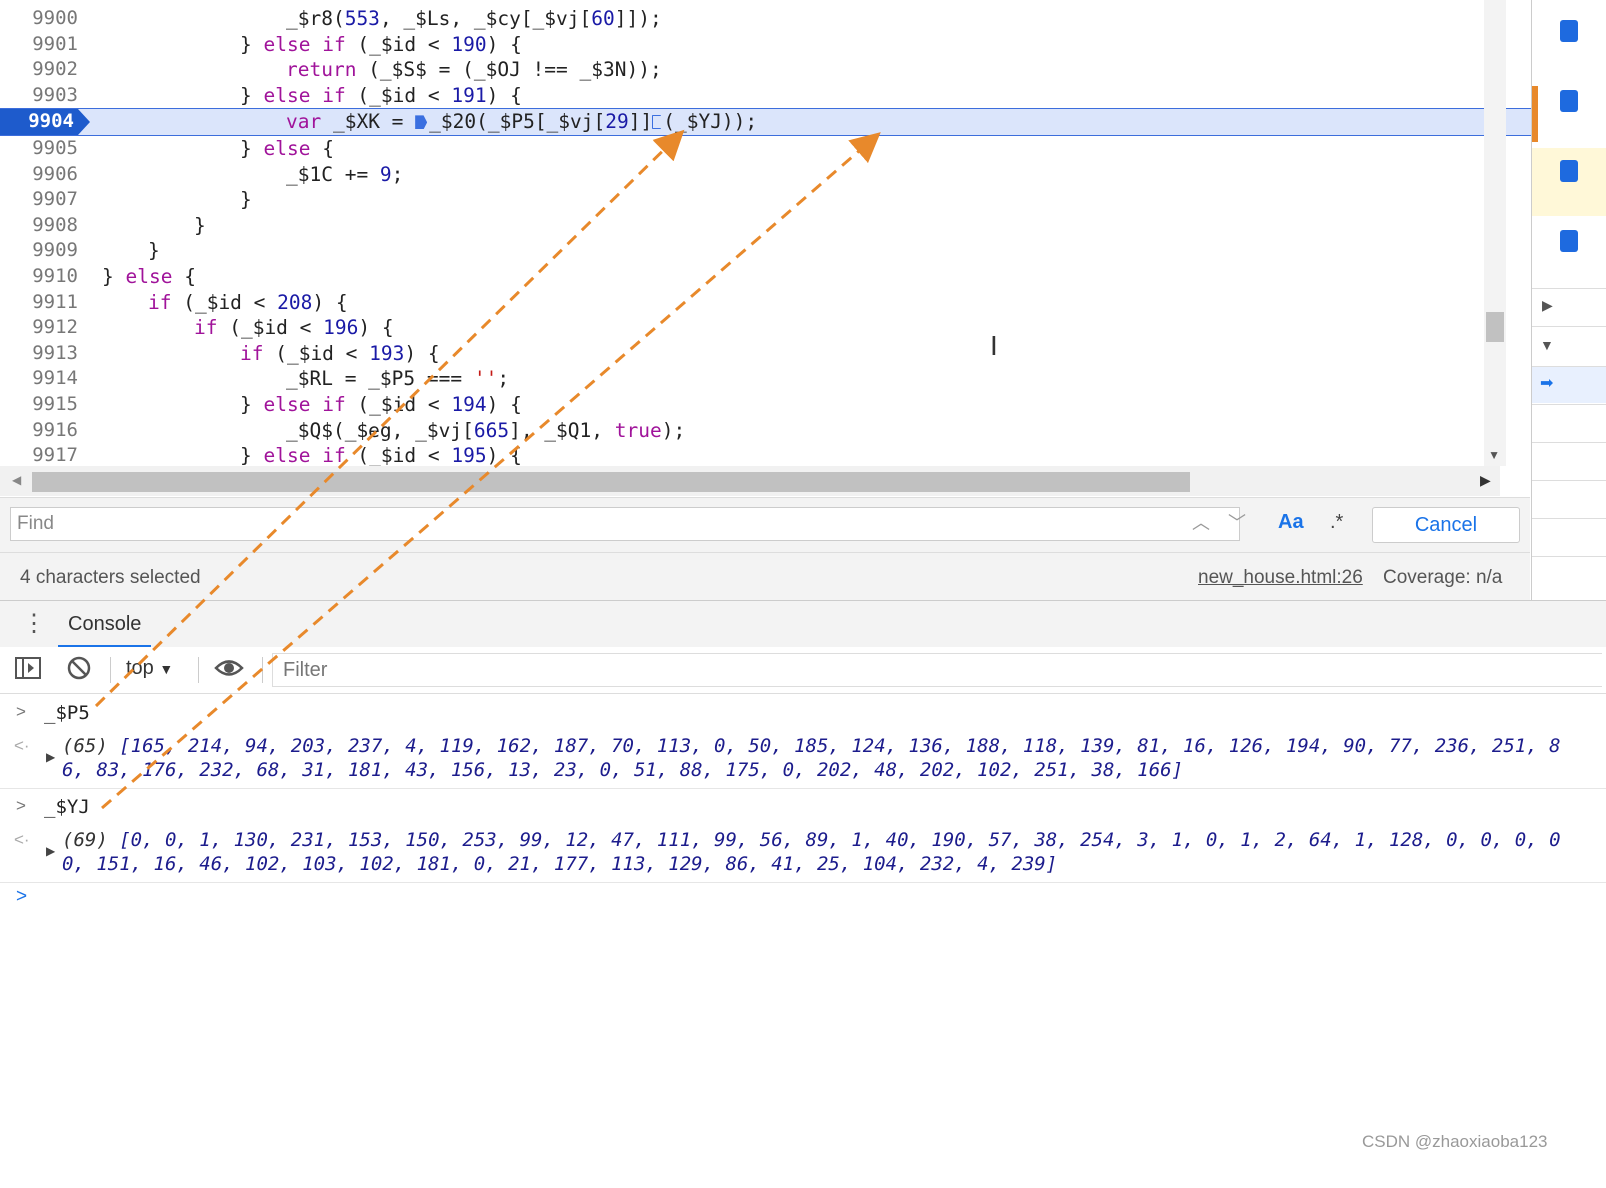  What do you see at coordinates (769, 226) in the screenshot?
I see `code-line: 9908}` at bounding box center [769, 226].